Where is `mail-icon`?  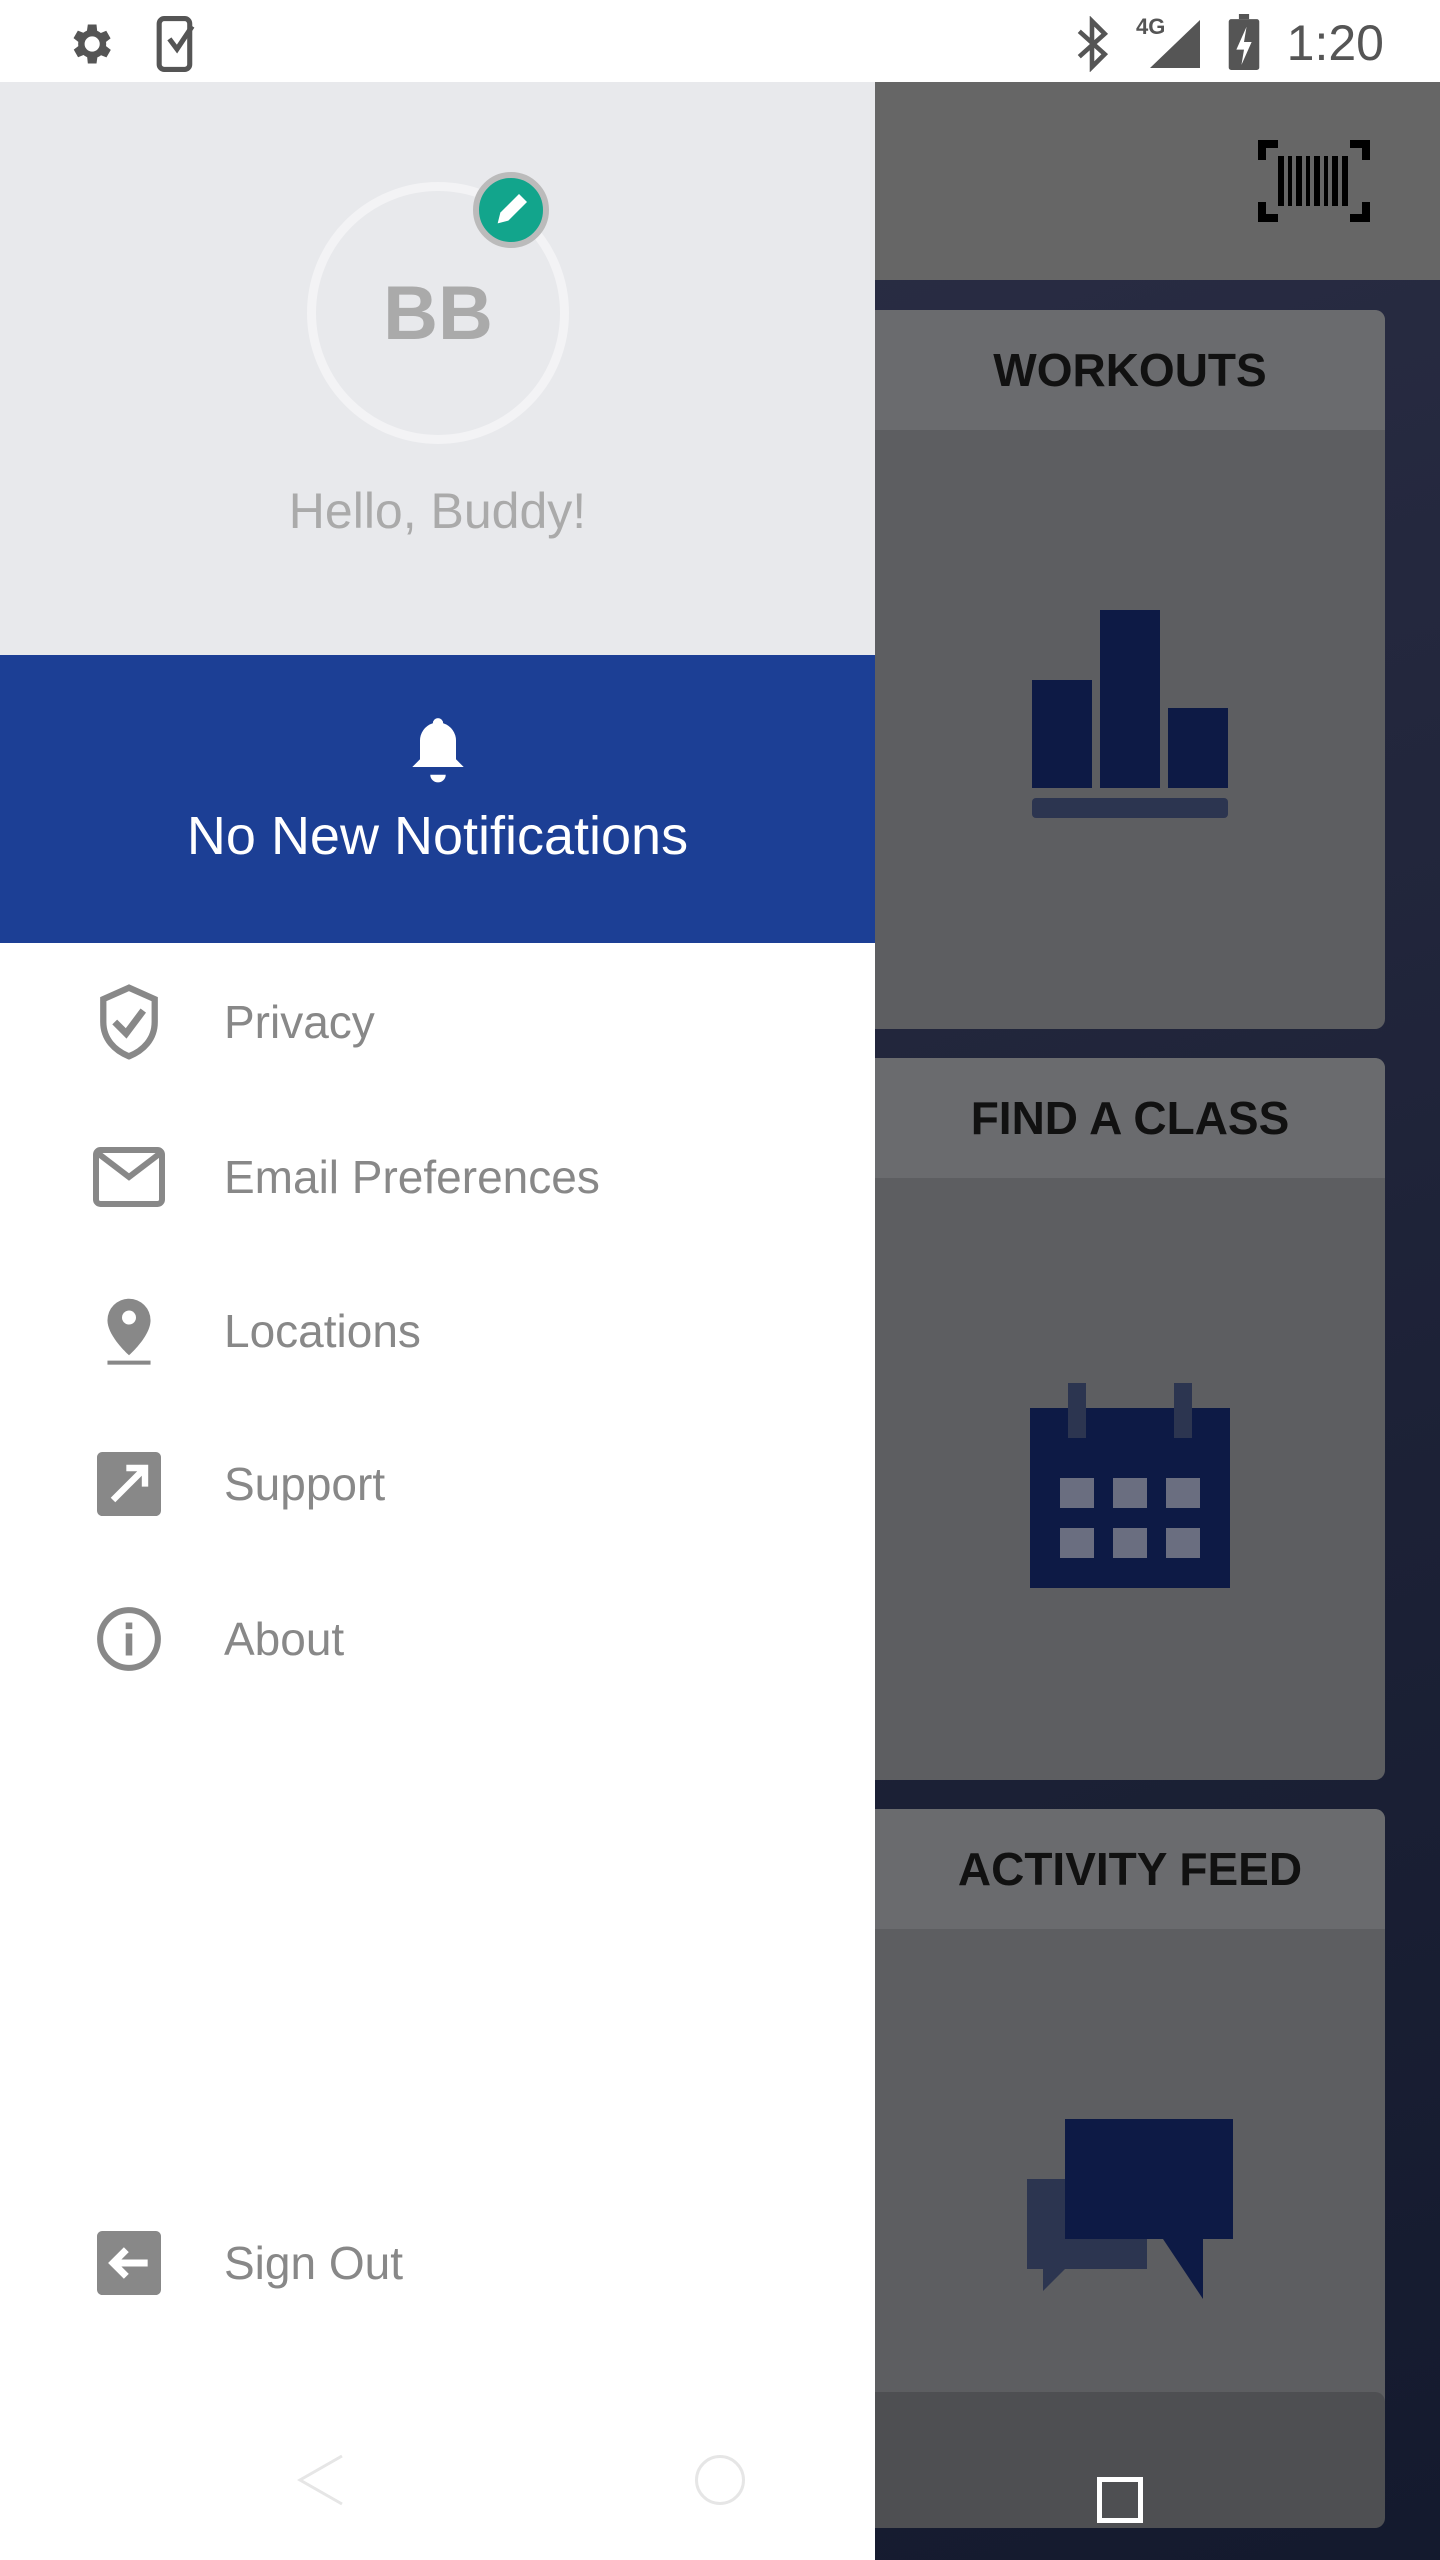
mail-icon is located at coordinates (129, 1177).